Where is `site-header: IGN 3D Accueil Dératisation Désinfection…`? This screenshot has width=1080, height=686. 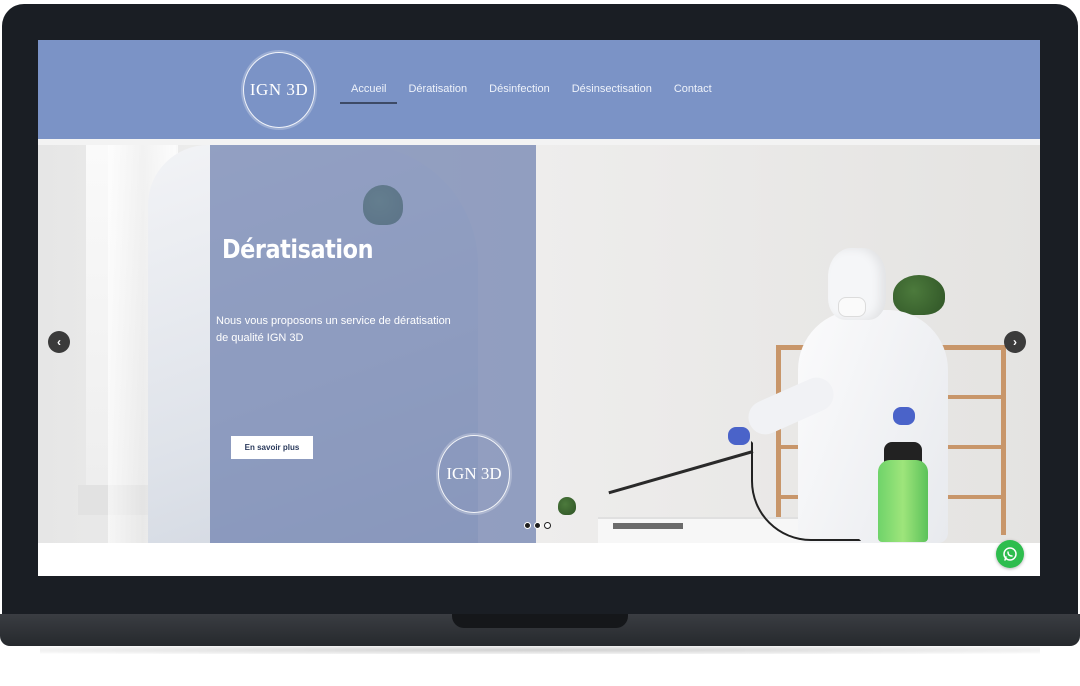
site-header: IGN 3D Accueil Dératisation Désinfection… is located at coordinates (539, 89).